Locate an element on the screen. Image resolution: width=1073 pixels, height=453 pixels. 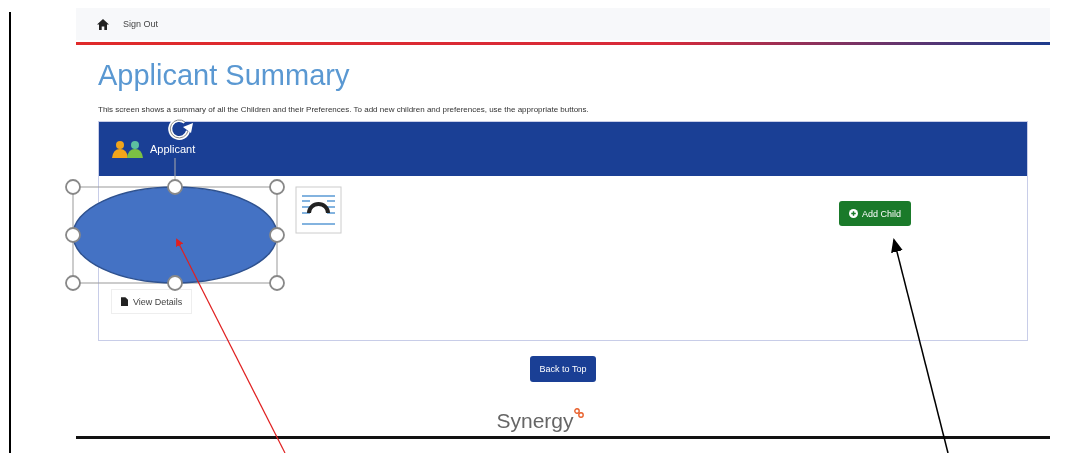
page-title: Applicant Summary is located at coordinates (224, 75).